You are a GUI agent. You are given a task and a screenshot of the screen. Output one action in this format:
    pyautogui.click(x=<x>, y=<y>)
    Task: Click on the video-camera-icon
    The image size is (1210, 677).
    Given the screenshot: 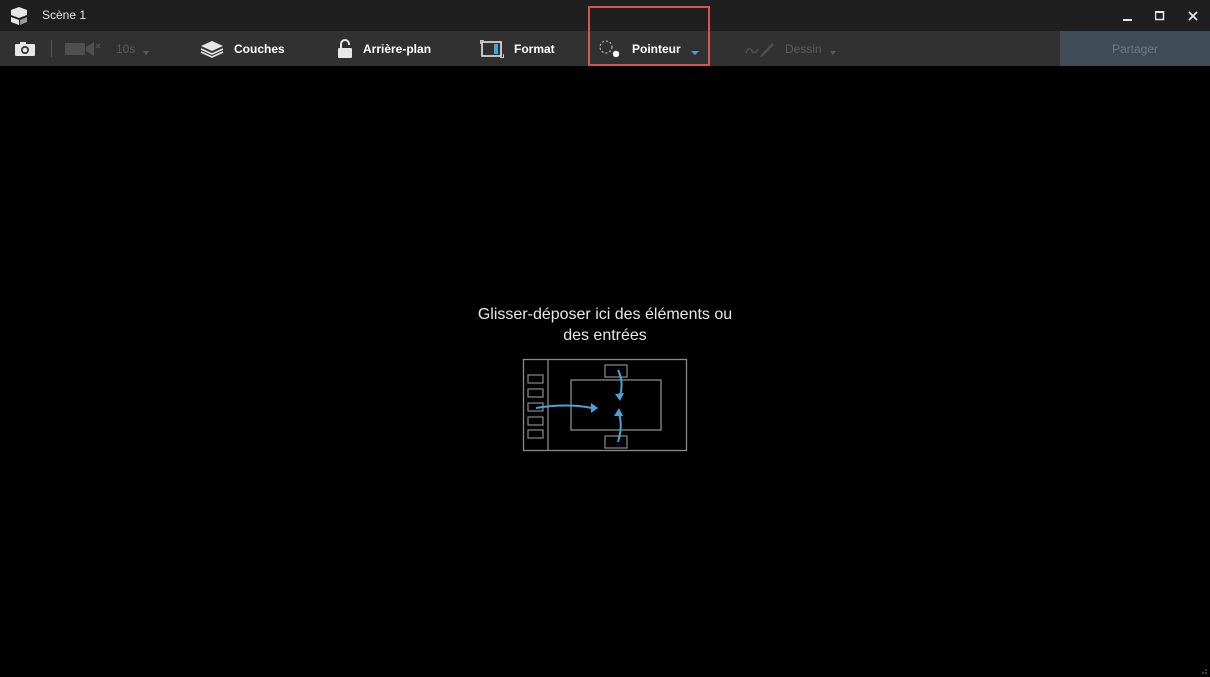 What is the action you would take?
    pyautogui.click(x=83, y=48)
    